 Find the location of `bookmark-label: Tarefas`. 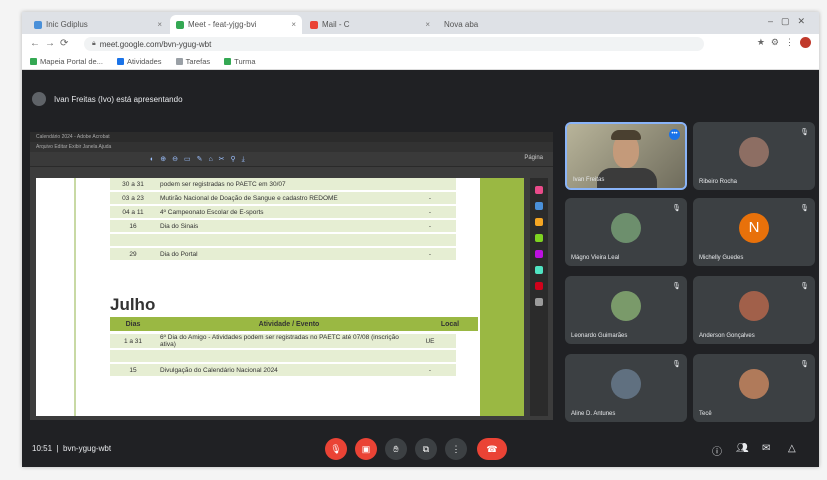

bookmark-label: Tarefas is located at coordinates (198, 61).